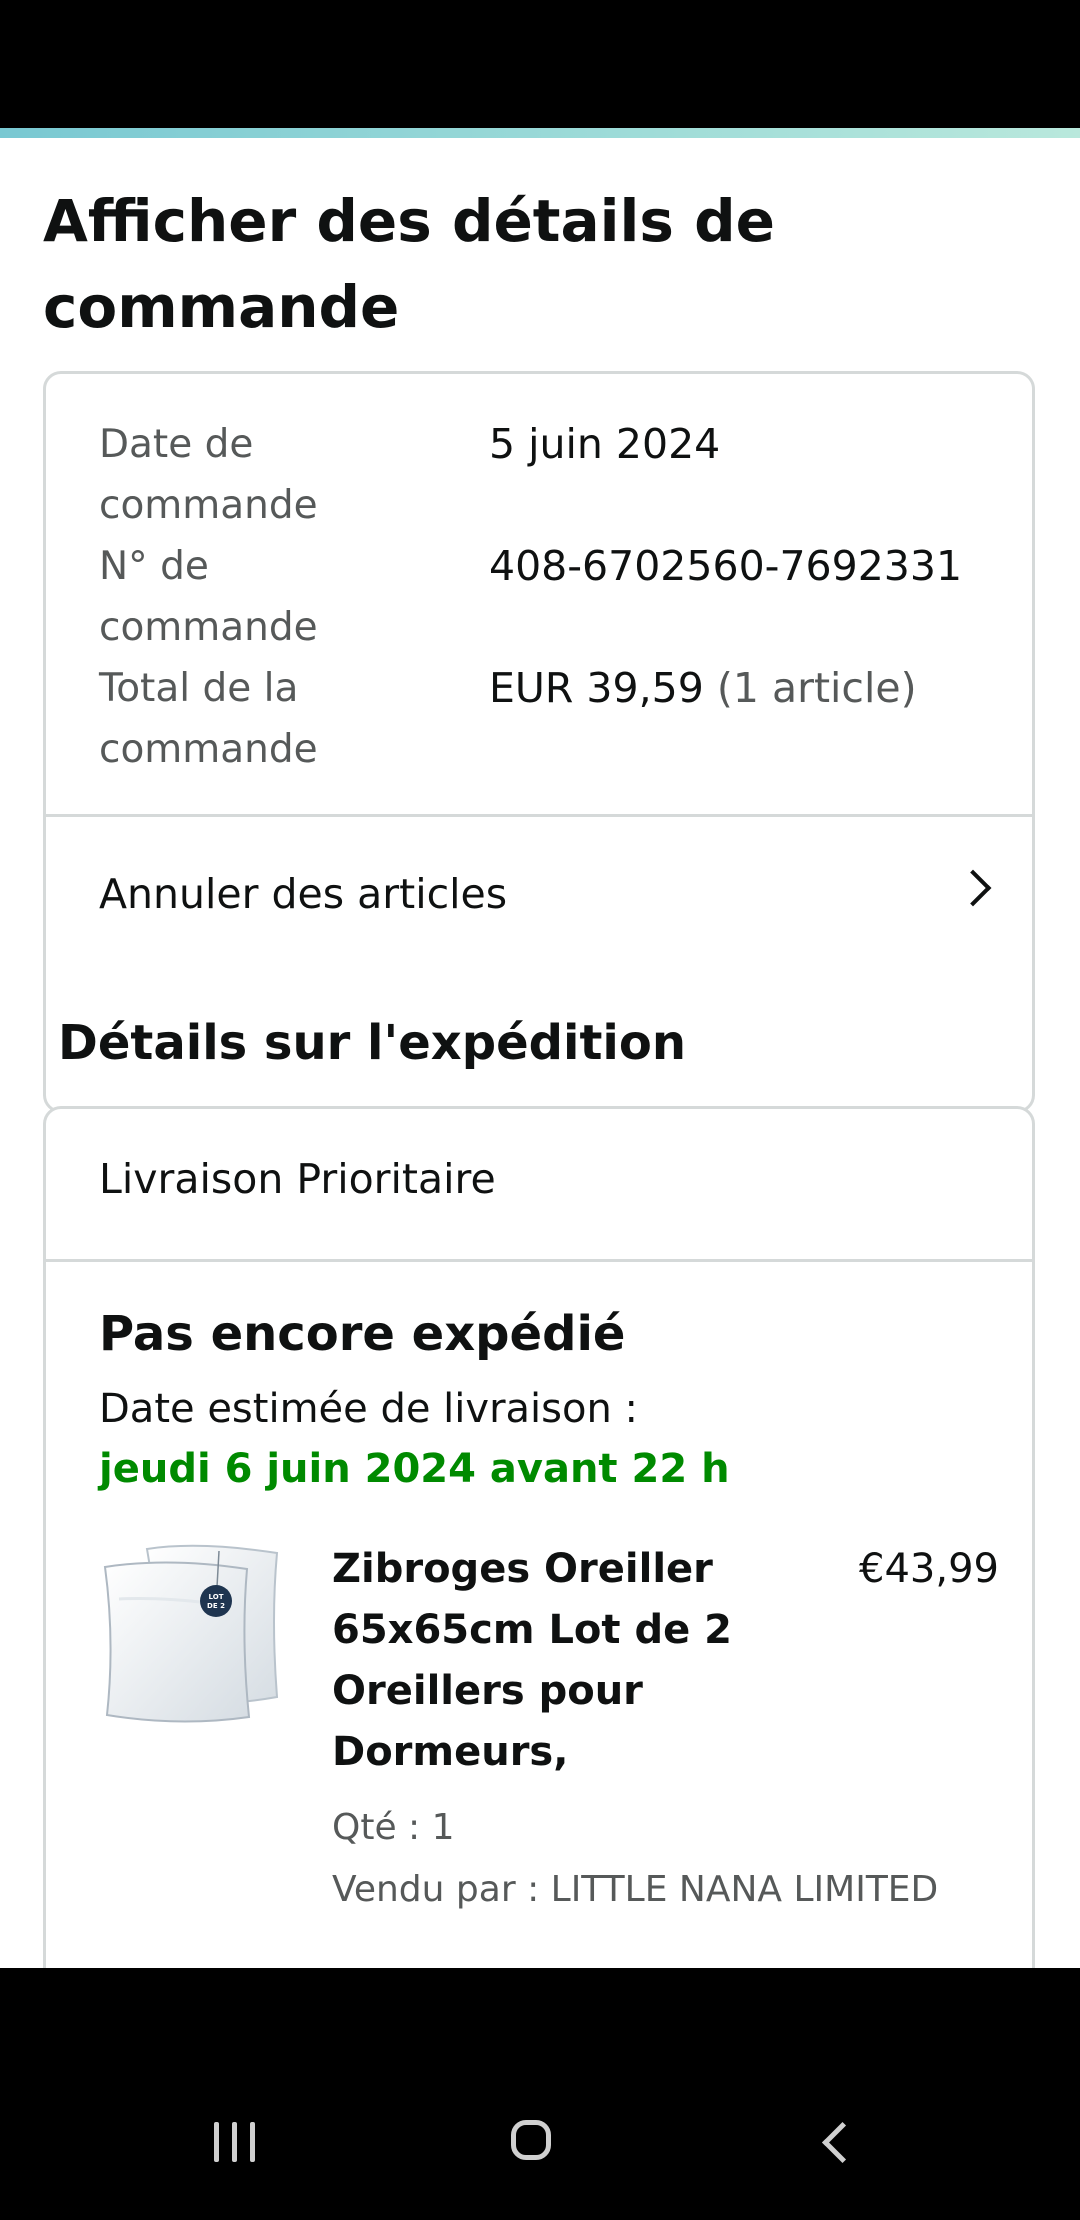  I want to click on svg-text: DE 2, so click(216, 1606).